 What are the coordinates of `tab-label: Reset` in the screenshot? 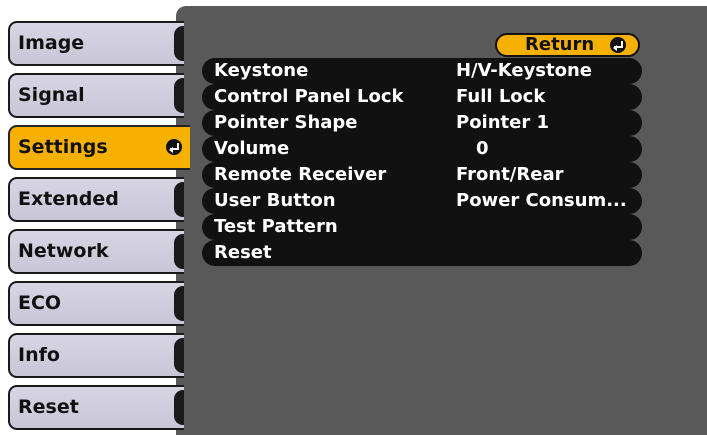 It's located at (48, 407).